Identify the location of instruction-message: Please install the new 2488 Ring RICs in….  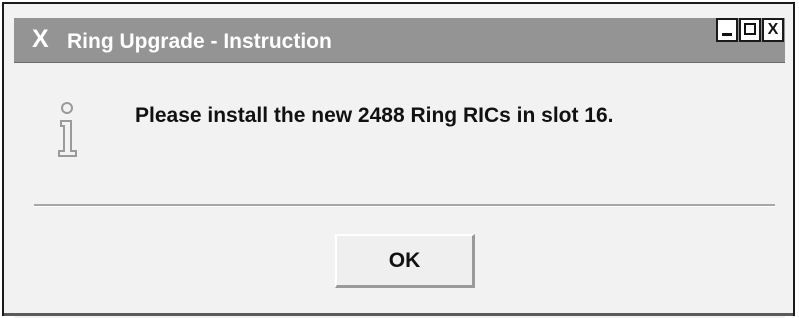
(374, 115).